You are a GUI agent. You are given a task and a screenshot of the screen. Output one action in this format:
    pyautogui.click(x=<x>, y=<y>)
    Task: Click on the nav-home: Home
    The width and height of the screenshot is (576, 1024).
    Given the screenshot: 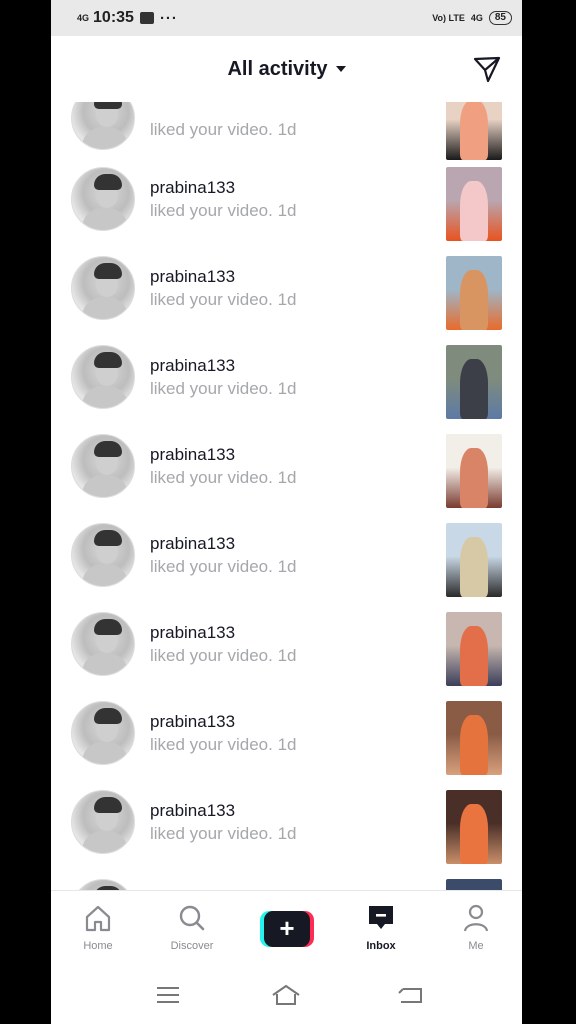 What is the action you would take?
    pyautogui.click(x=98, y=927)
    